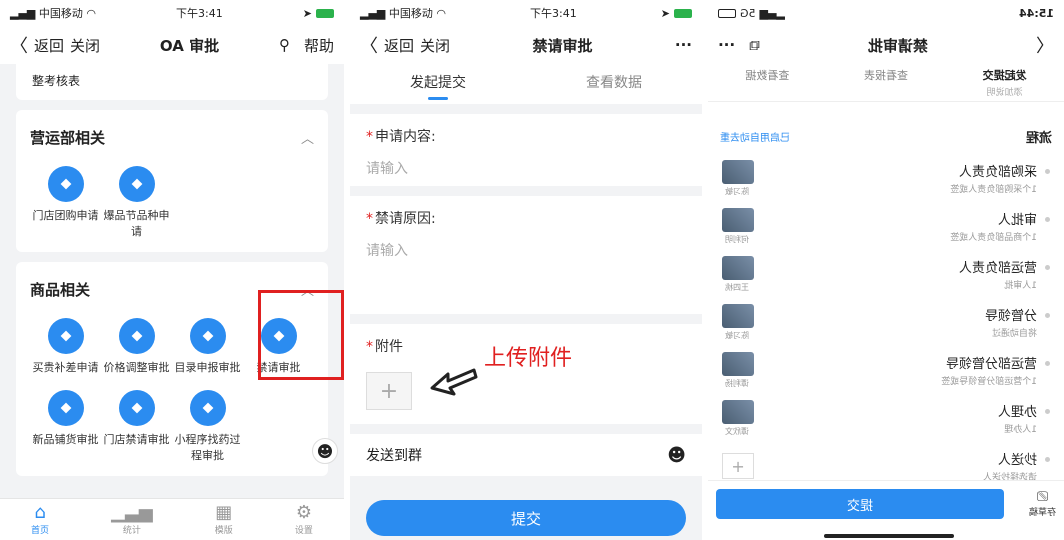  I want to click on content-input: 请输入, so click(526, 168).